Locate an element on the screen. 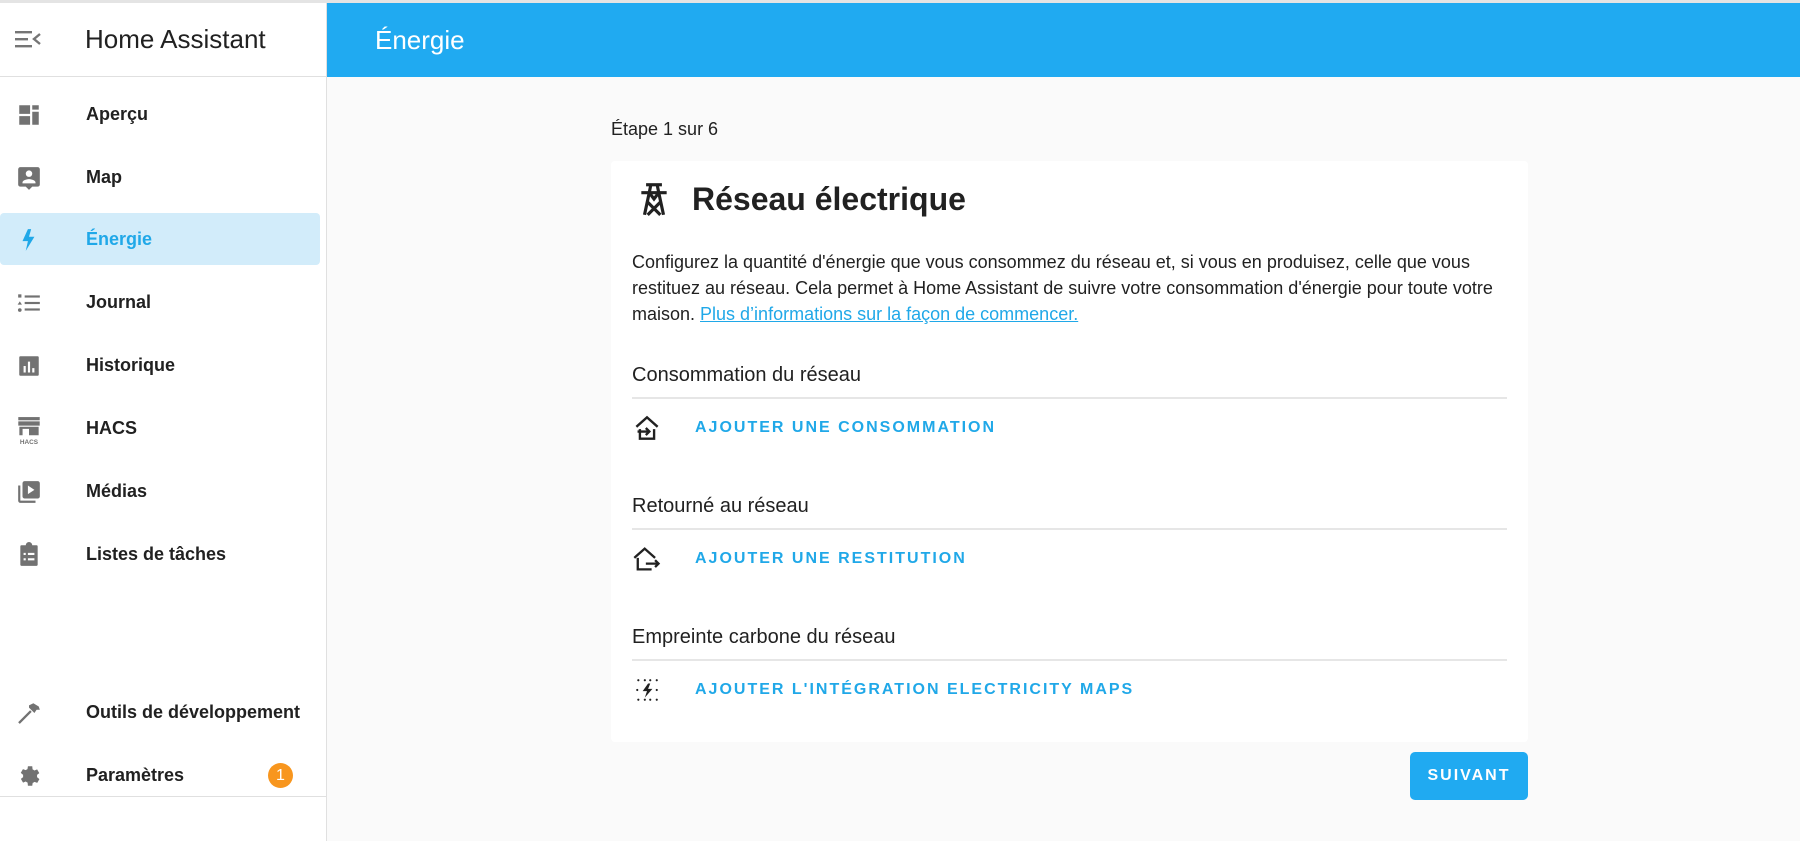 This screenshot has height=841, width=1800. sidebar-item-historique: Historique is located at coordinates (160, 365).